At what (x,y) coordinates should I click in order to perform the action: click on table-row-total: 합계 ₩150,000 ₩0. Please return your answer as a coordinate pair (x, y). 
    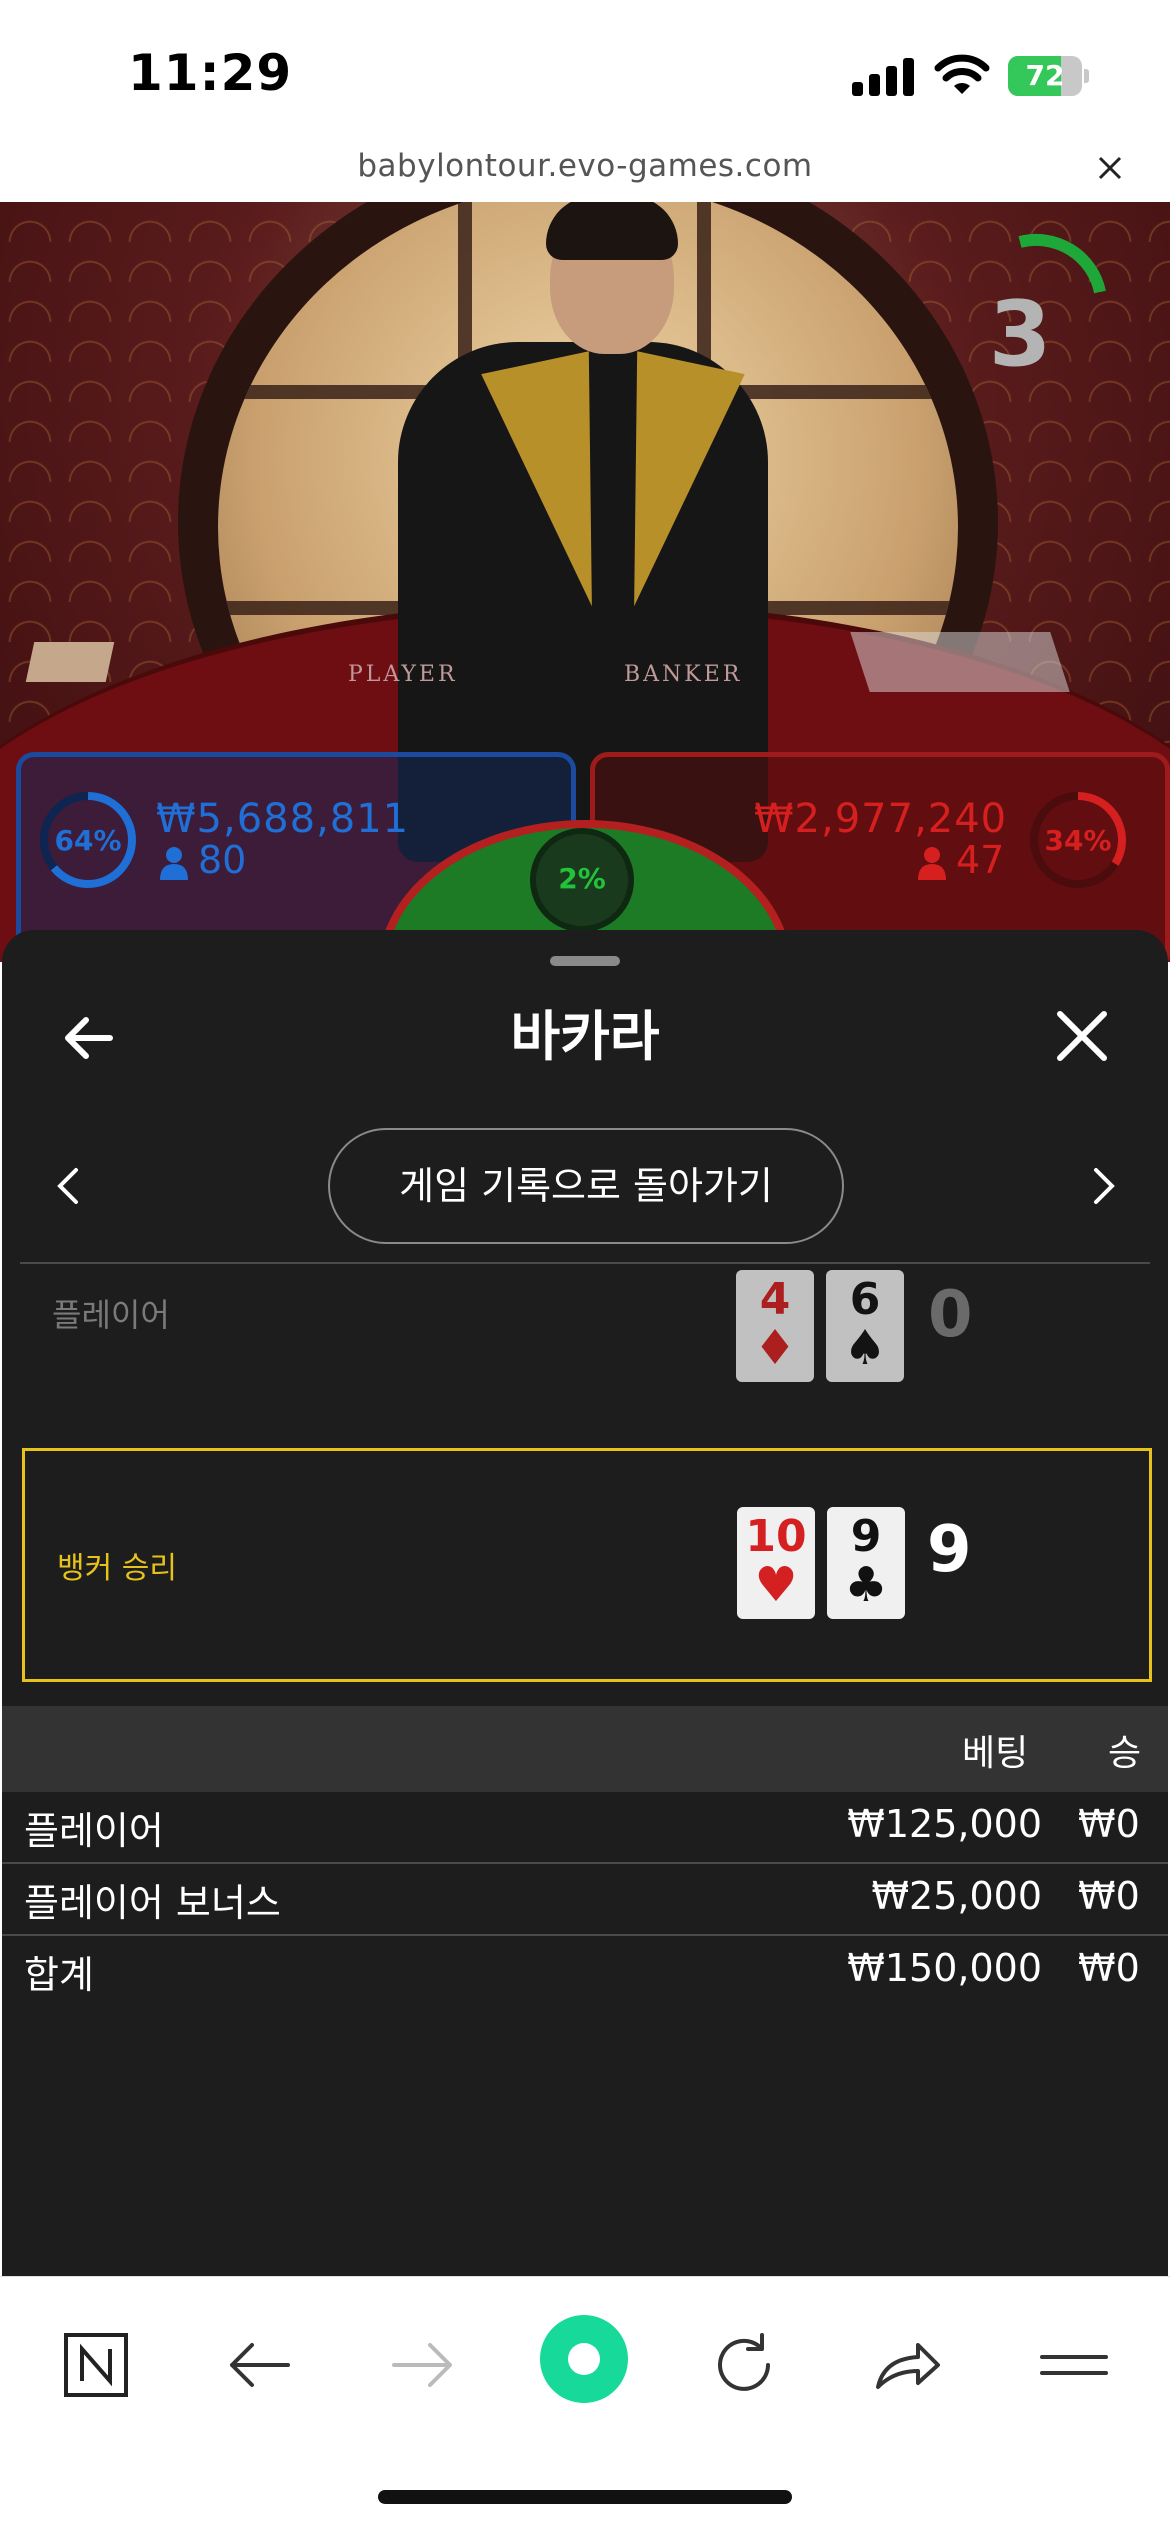
    Looking at the image, I should click on (585, 1972).